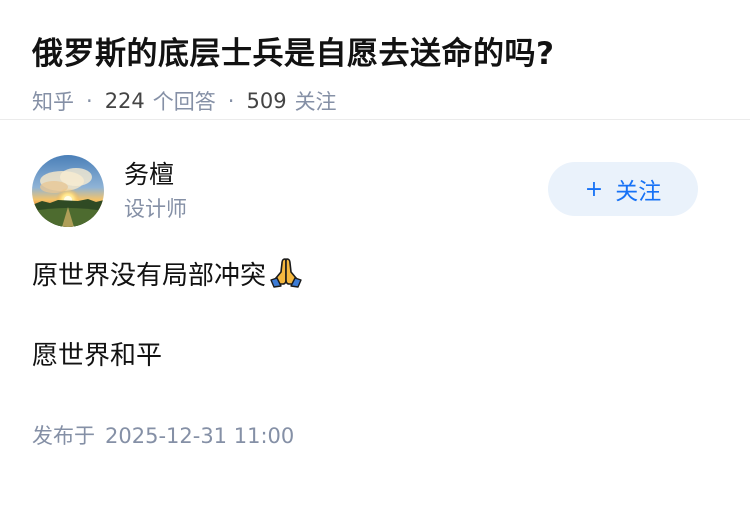 This screenshot has height=522, width=750. Describe the element at coordinates (149, 276) in the screenshot. I see `paragraph-text: 原世界没有局部冲突` at that location.